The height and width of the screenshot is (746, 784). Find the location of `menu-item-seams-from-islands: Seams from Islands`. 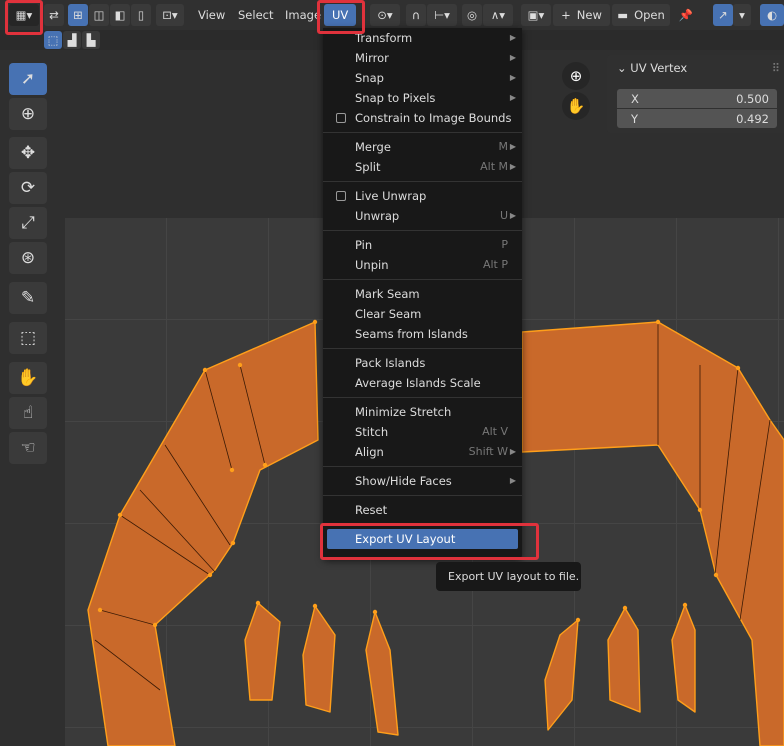

menu-item-seams-from-islands: Seams from Islands is located at coordinates (422, 334).